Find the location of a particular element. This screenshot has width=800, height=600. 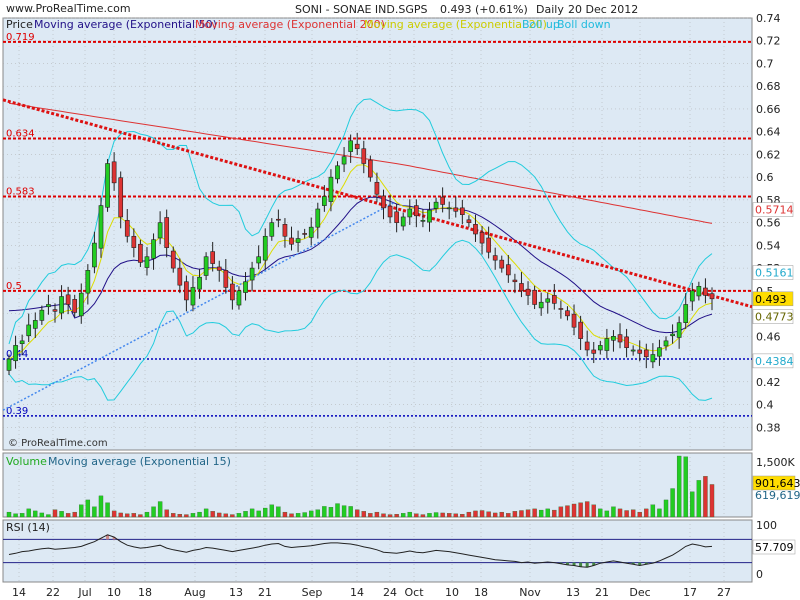

x-tick-label: 21 is located at coordinates (265, 592).